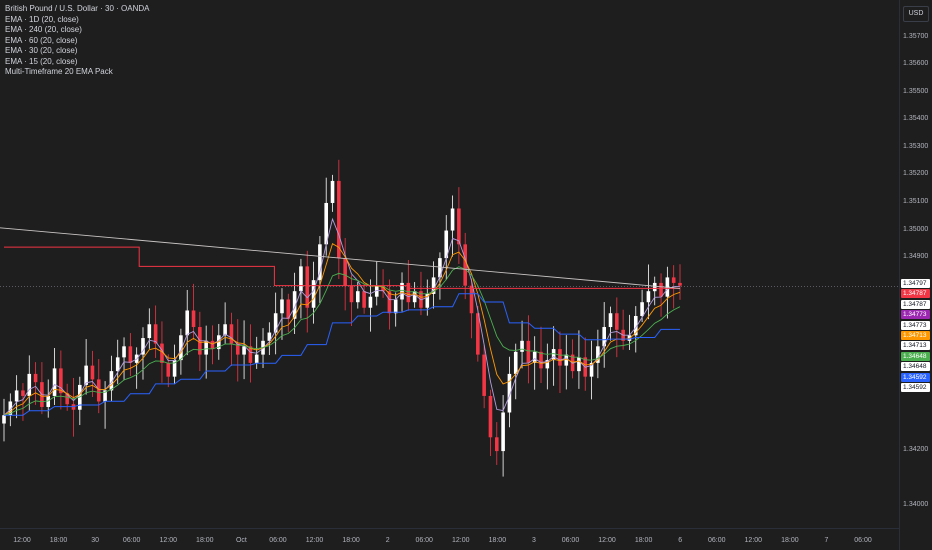 The height and width of the screenshot is (550, 932). I want to click on price-tick-label: 1.35000, so click(916, 229).